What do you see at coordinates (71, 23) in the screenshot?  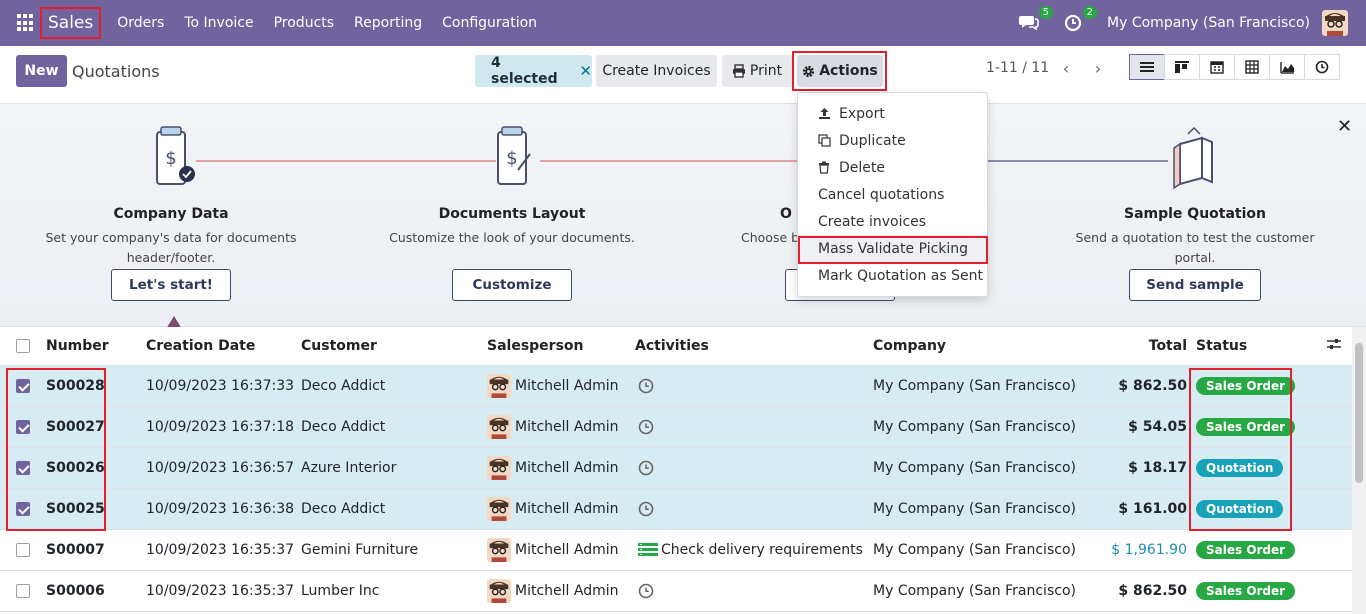 I see `app-name: Sales` at bounding box center [71, 23].